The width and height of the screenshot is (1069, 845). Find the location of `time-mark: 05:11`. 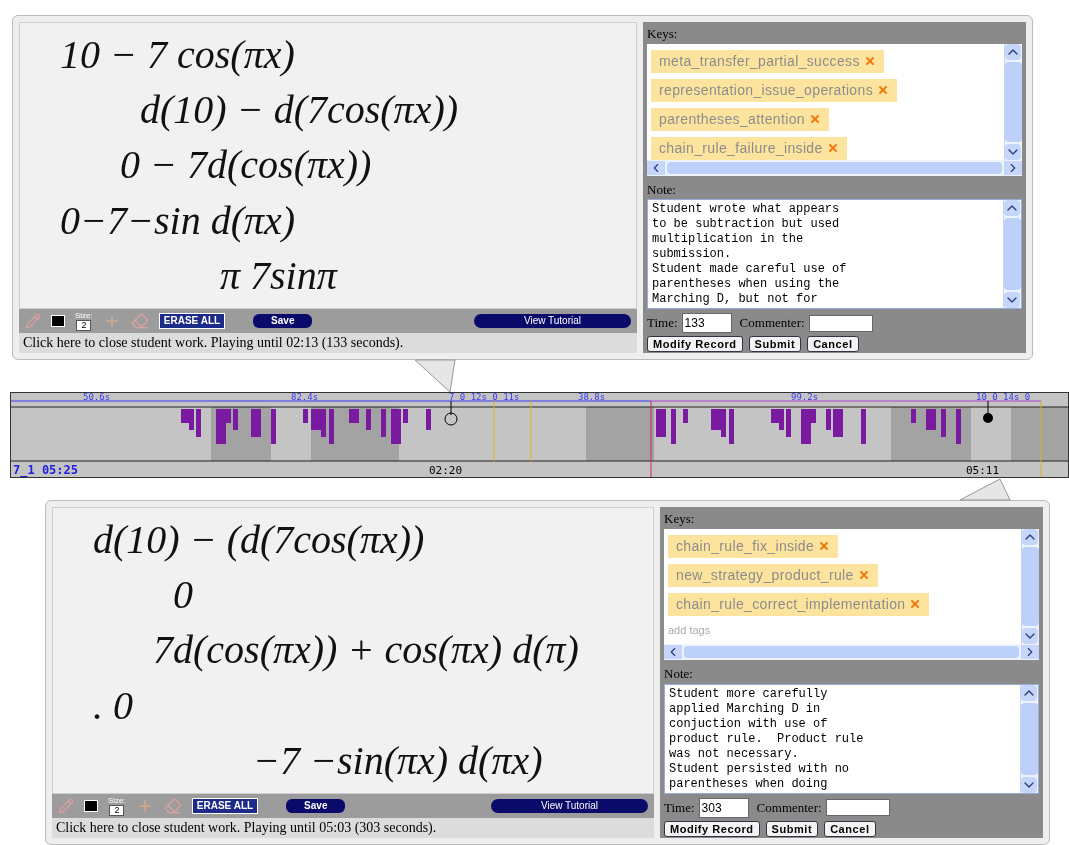

time-mark: 05:11 is located at coordinates (983, 470).